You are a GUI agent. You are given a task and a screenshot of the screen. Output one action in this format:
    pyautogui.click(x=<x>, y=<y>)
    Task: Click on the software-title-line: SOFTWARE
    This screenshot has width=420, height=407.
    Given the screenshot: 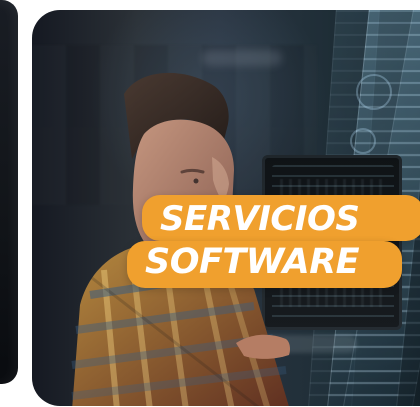 What is the action you would take?
    pyautogui.click(x=264, y=264)
    